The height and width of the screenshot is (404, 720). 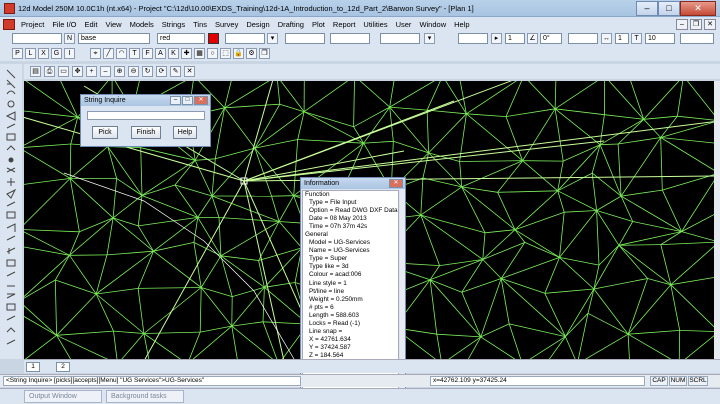 What do you see at coordinates (710, 24) in the screenshot?
I see `child-close-button: ✕` at bounding box center [710, 24].